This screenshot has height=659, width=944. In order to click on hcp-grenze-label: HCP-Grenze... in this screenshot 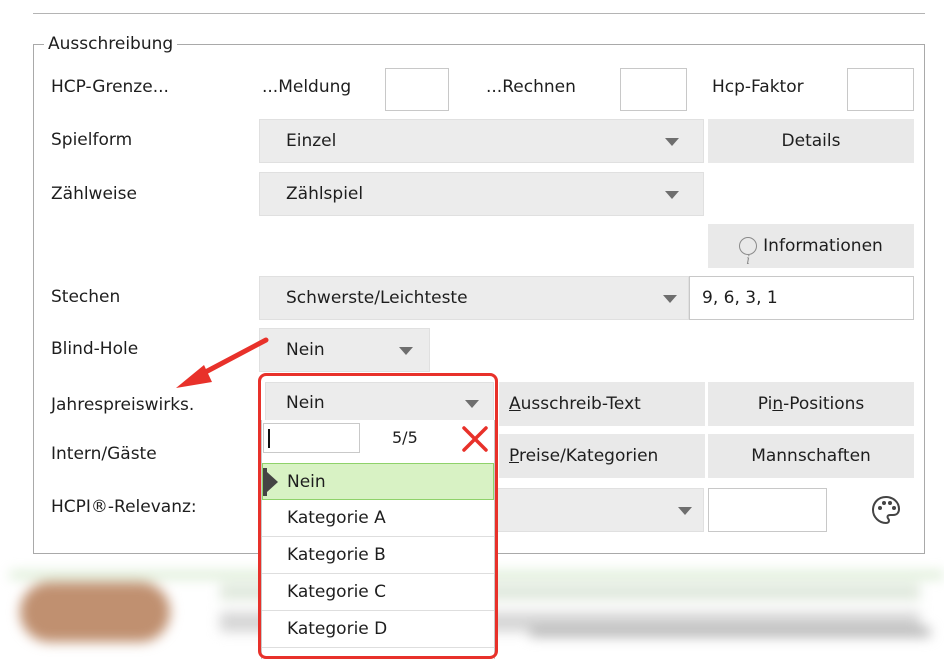, I will do `click(110, 87)`.